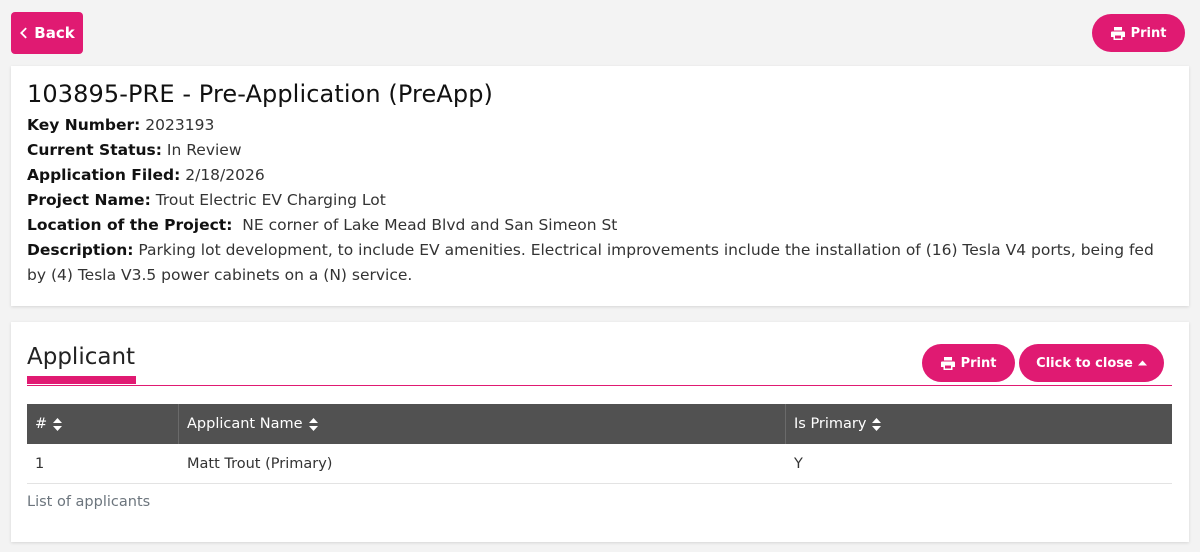 The width and height of the screenshot is (1200, 552). I want to click on column-header-number-label: #, so click(41, 424).